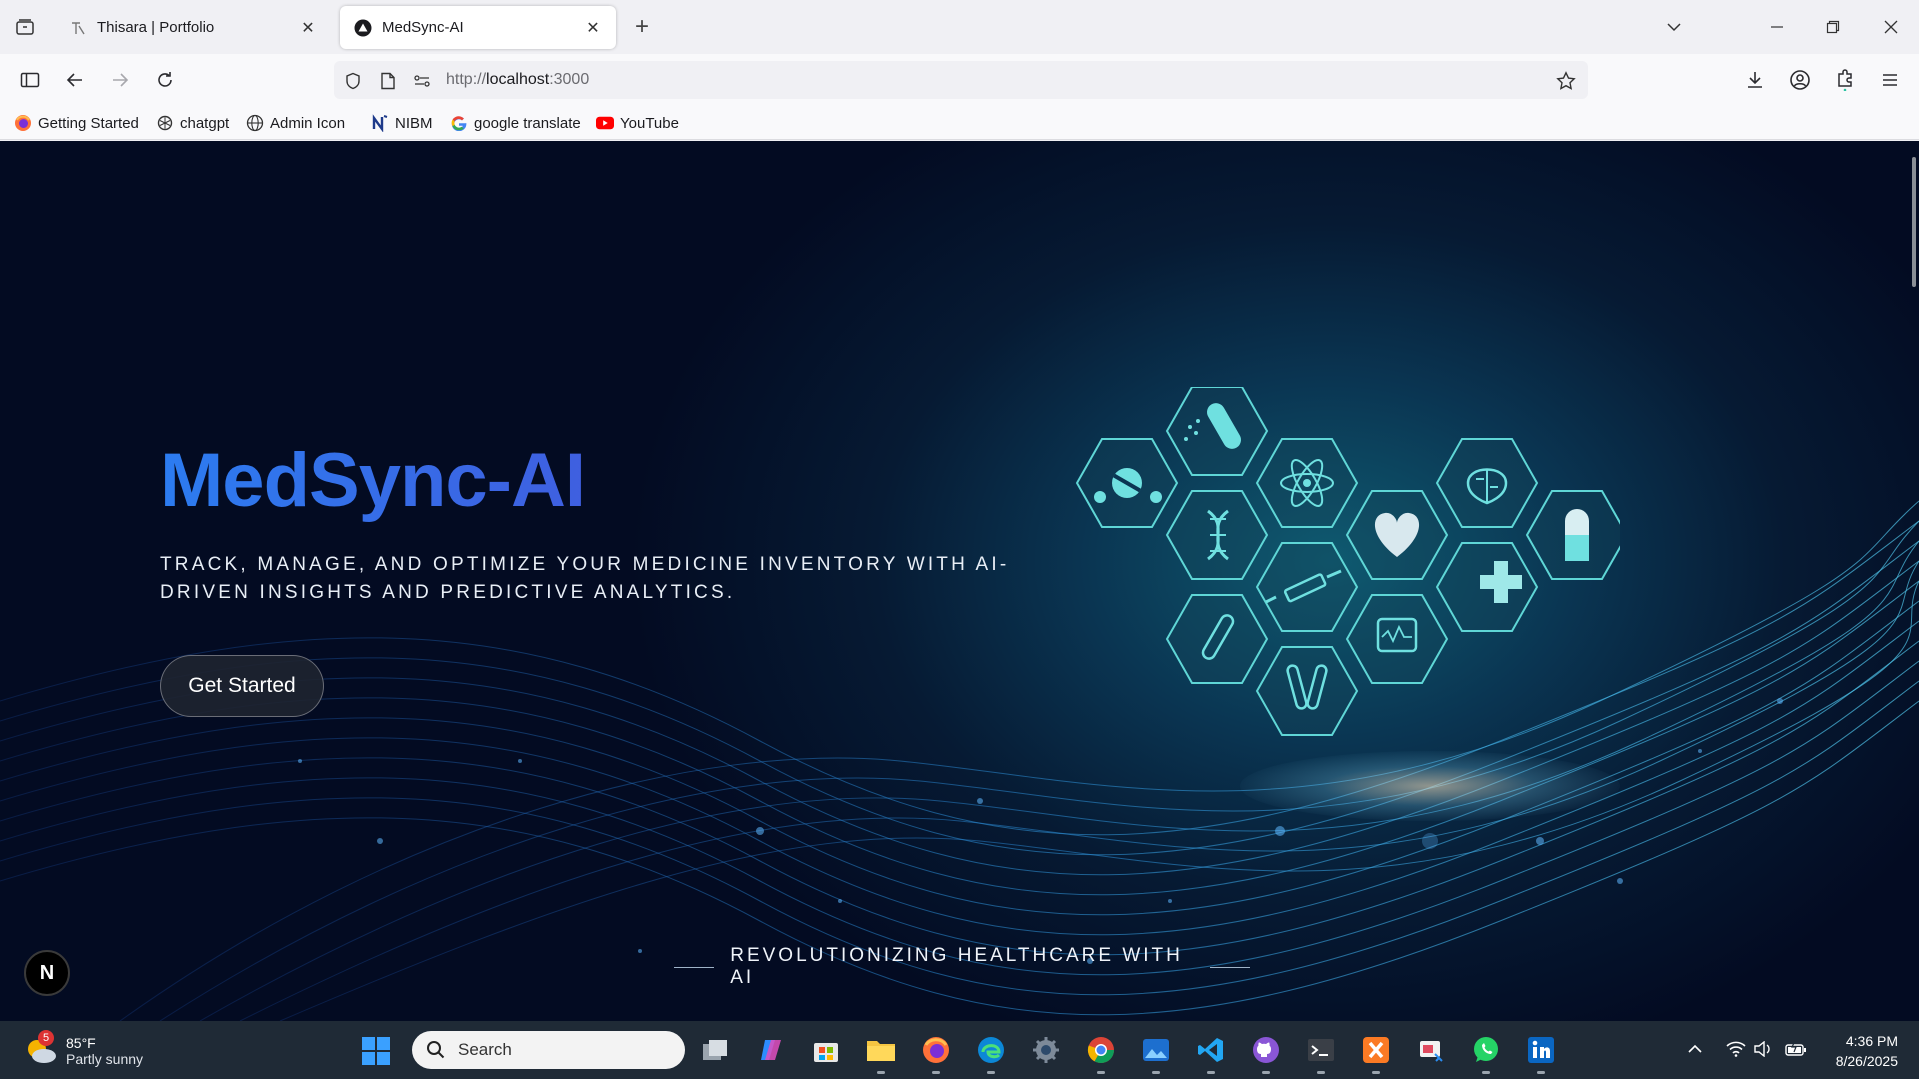 This screenshot has height=1079, width=1919. What do you see at coordinates (1266, 1054) in the screenshot?
I see `github-desktop-icon` at bounding box center [1266, 1054].